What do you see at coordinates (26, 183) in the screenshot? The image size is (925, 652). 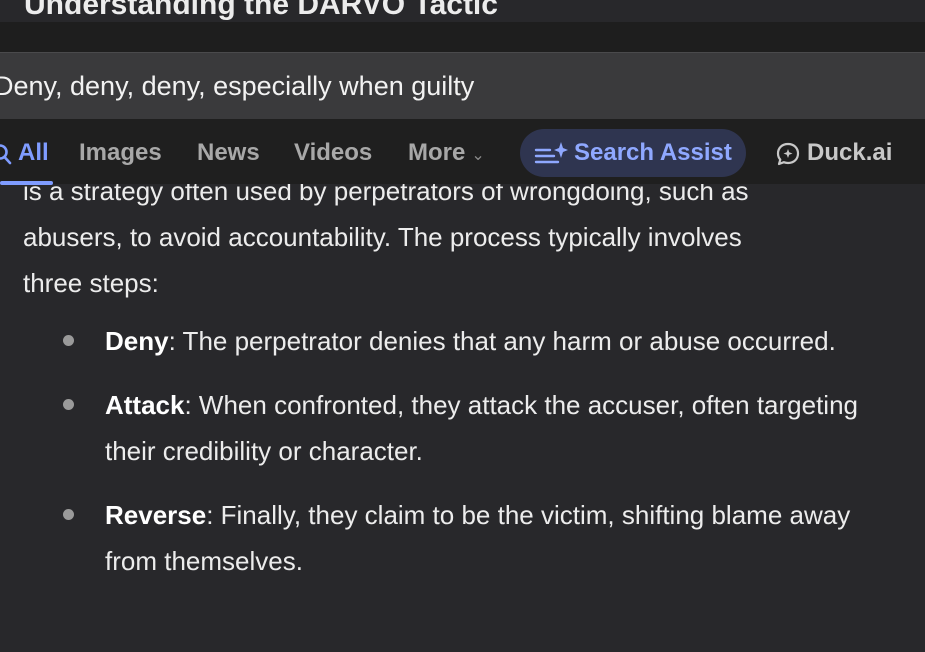 I see `active-tab-underline` at bounding box center [26, 183].